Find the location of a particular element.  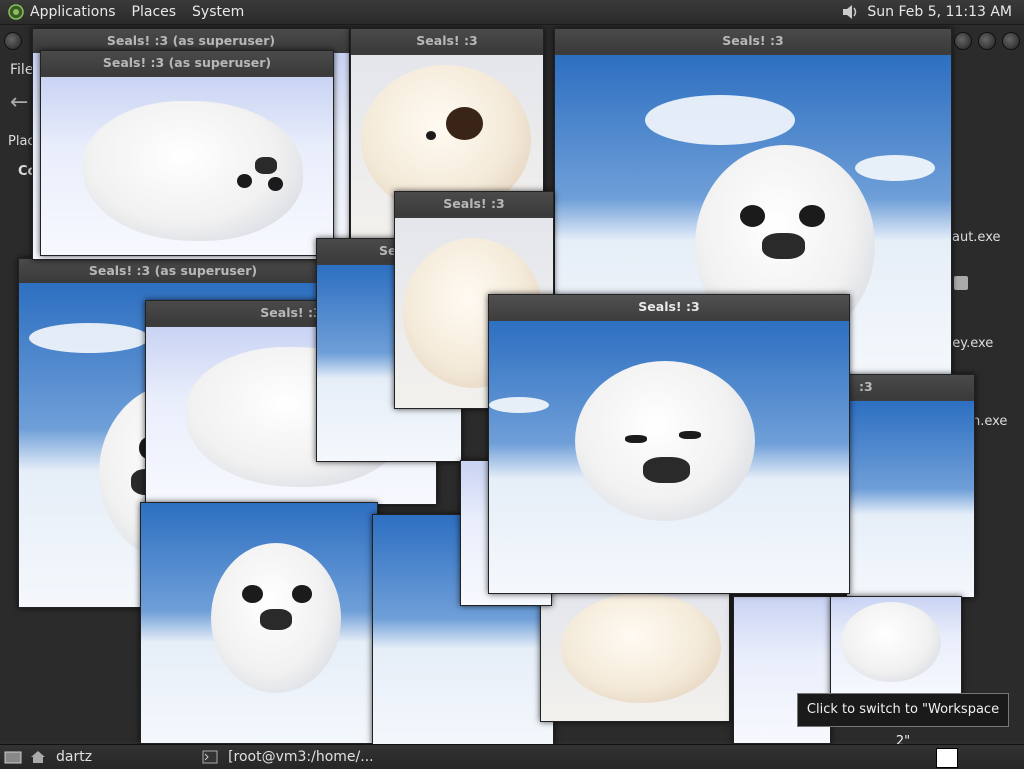

seal-window: Seals! :3 (as superuser) is located at coordinates (187, 153).